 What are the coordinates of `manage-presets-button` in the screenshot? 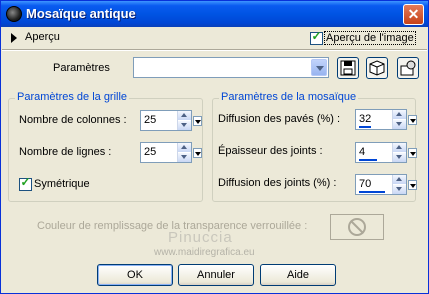 It's located at (408, 68).